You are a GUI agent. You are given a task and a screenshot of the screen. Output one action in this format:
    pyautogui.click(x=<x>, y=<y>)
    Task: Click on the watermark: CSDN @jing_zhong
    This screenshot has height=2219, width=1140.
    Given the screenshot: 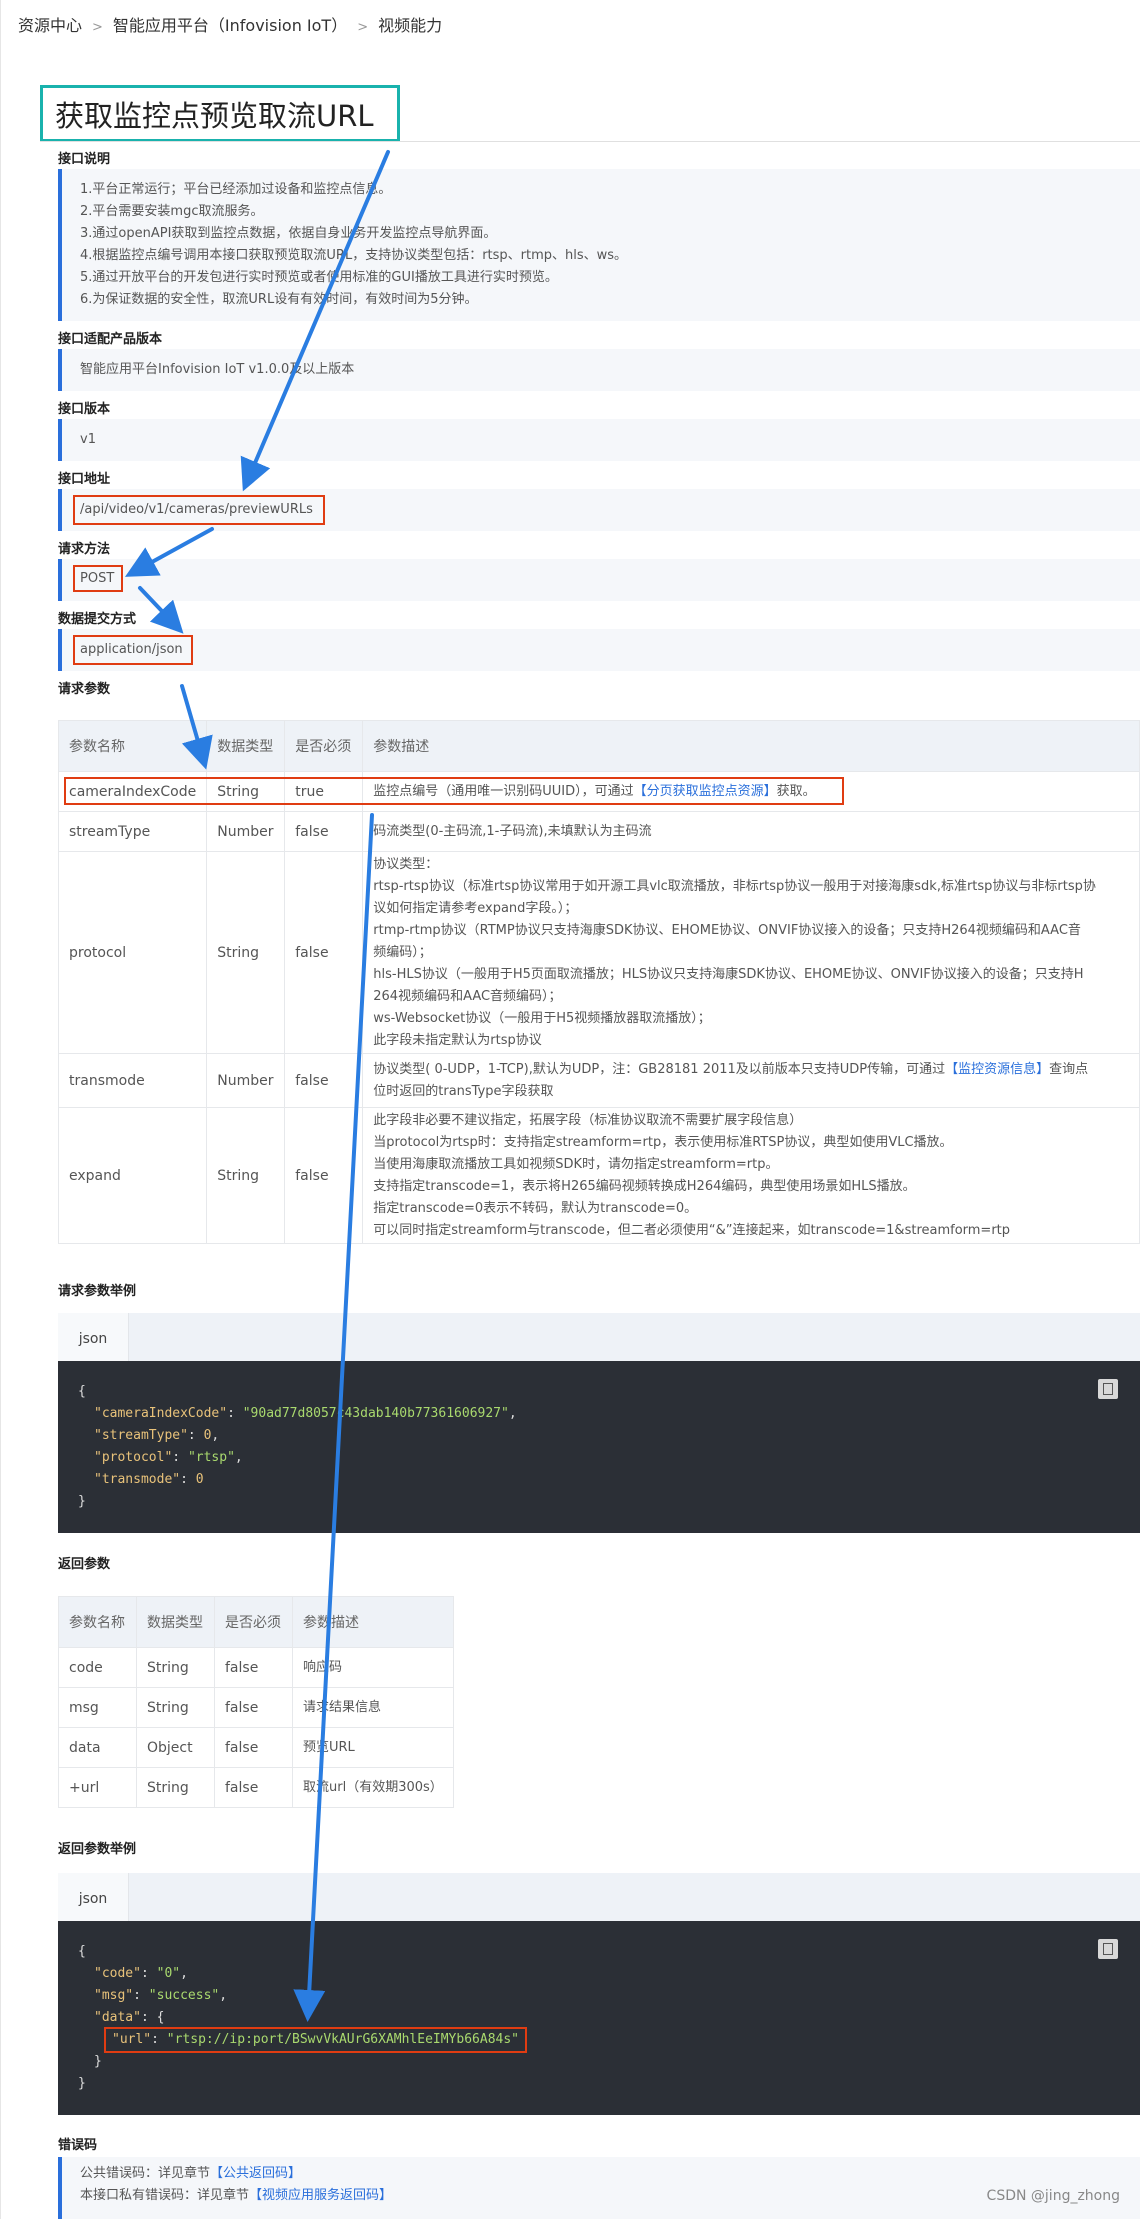 What is the action you would take?
    pyautogui.click(x=1053, y=2196)
    